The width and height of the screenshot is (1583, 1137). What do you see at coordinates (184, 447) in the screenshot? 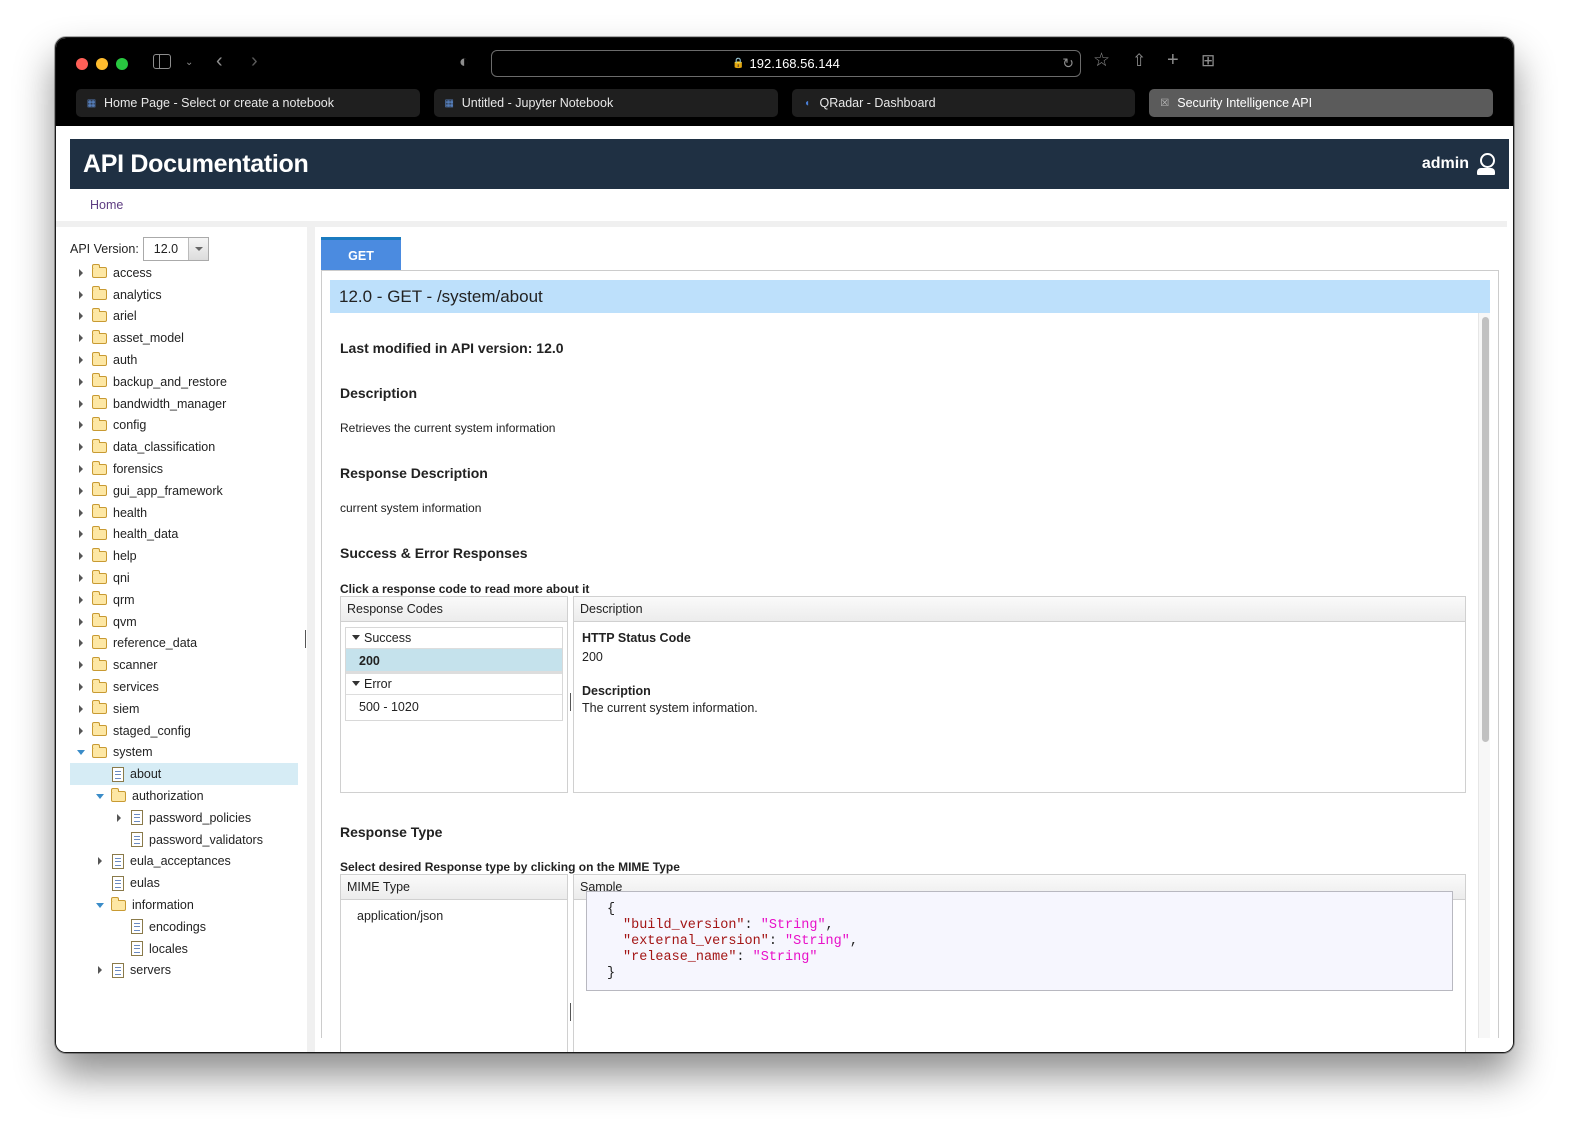
I see `tree-item-data-classification: data_classification` at bounding box center [184, 447].